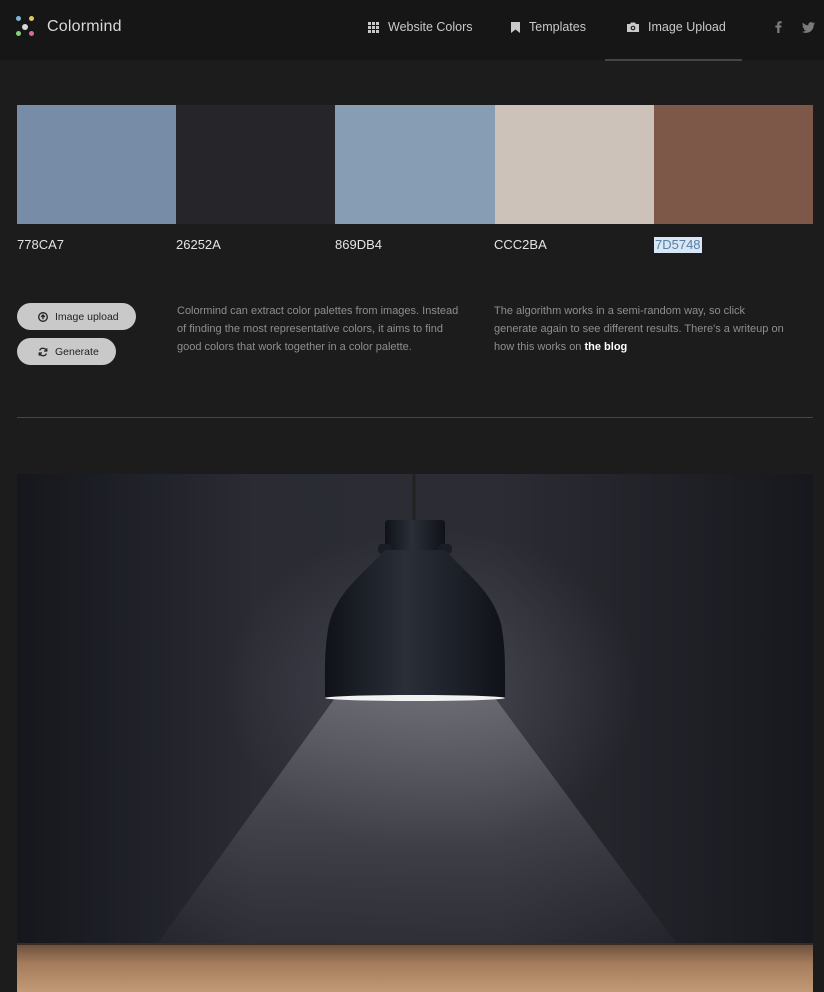  I want to click on nav-website-colors-label: Website Colors, so click(430, 27).